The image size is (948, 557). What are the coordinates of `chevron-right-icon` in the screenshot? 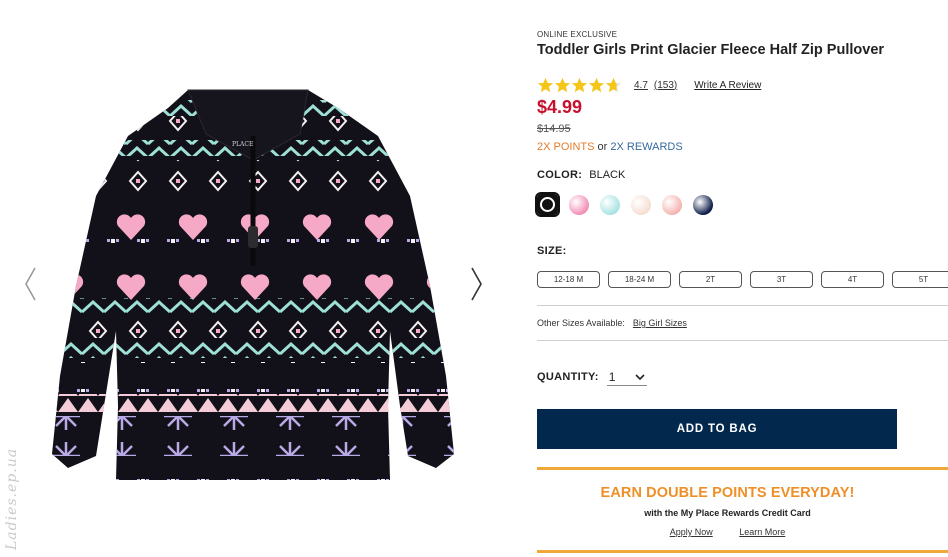 It's located at (476, 284).